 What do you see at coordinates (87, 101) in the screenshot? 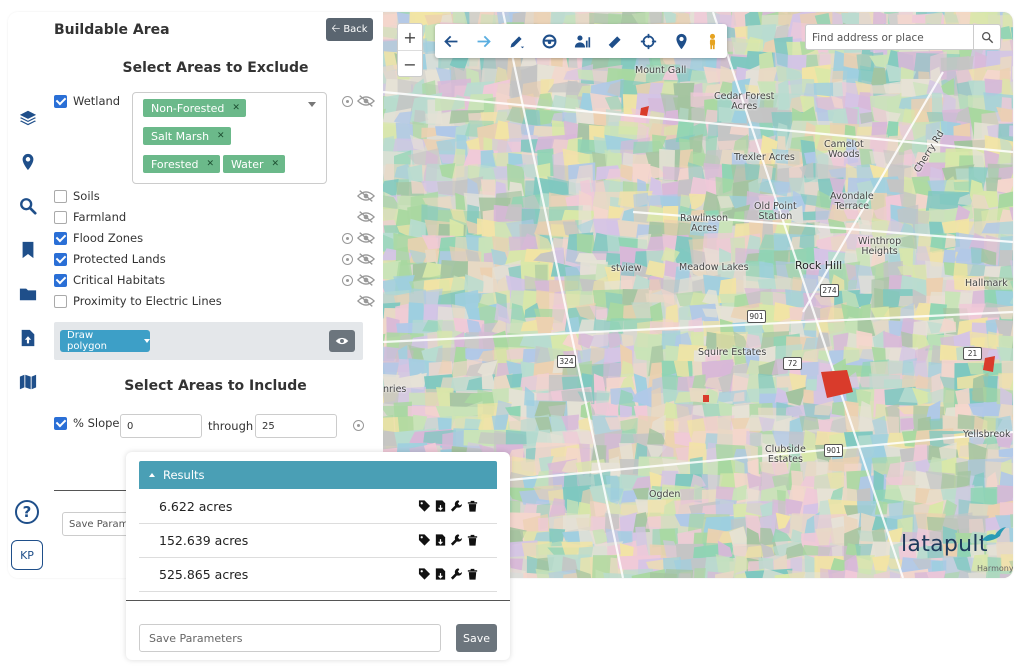
I see `exclude-item-wetland: Wetland` at bounding box center [87, 101].